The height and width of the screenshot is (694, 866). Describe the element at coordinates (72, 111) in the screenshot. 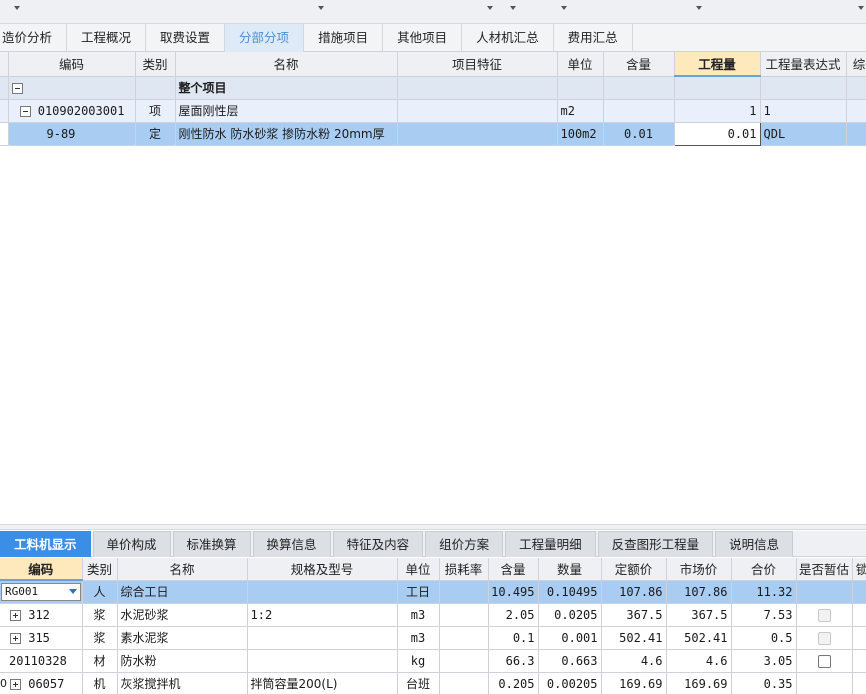

I see `row-code: 010902003001` at that location.